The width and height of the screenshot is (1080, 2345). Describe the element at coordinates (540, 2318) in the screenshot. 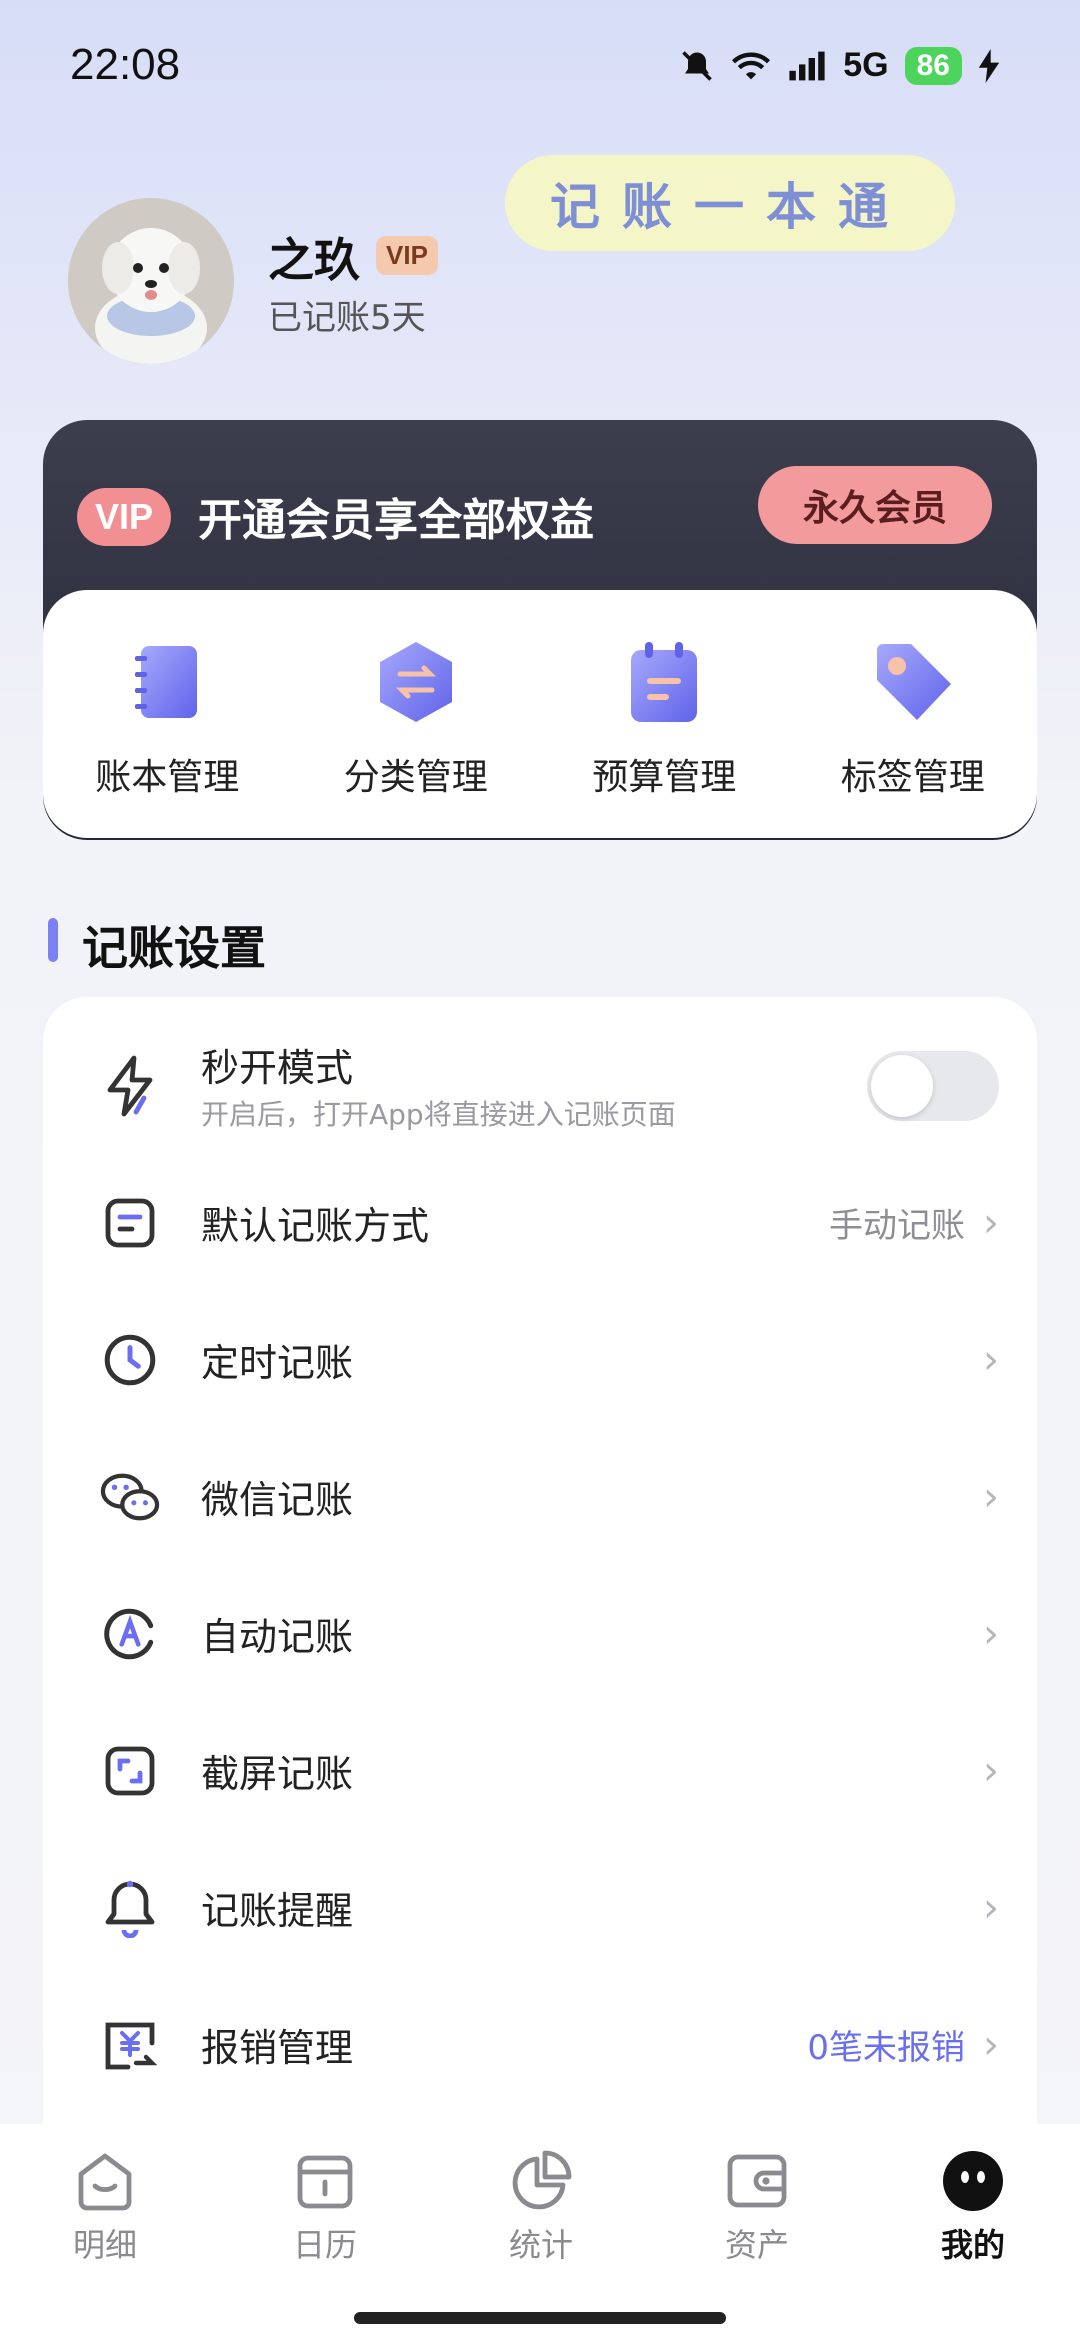

I see `home-indicator` at that location.